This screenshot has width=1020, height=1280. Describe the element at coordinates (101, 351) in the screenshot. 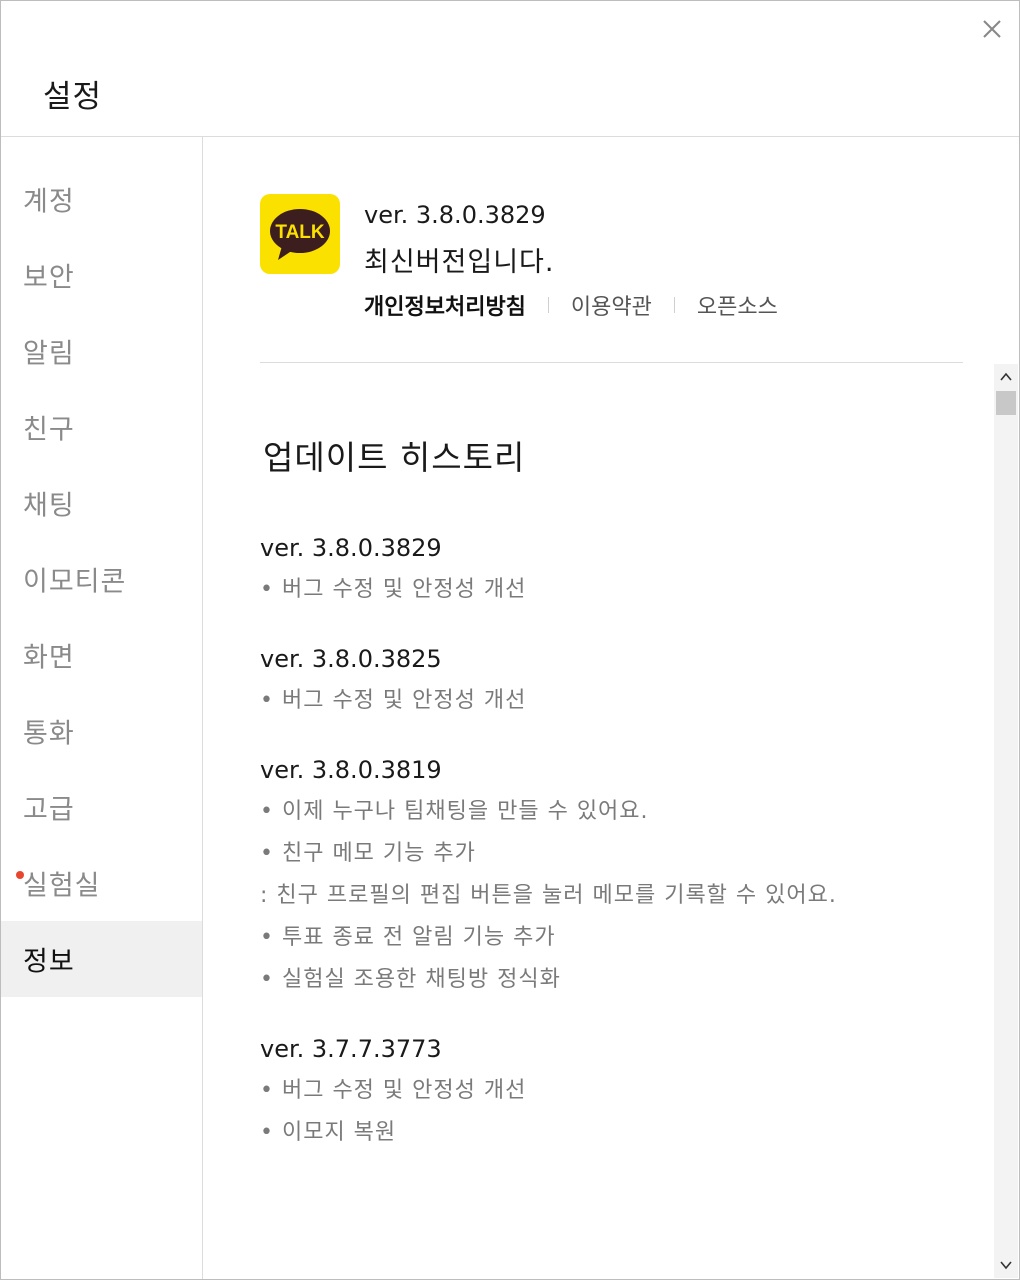

I see `sidebar-item-notifications: 알림` at that location.